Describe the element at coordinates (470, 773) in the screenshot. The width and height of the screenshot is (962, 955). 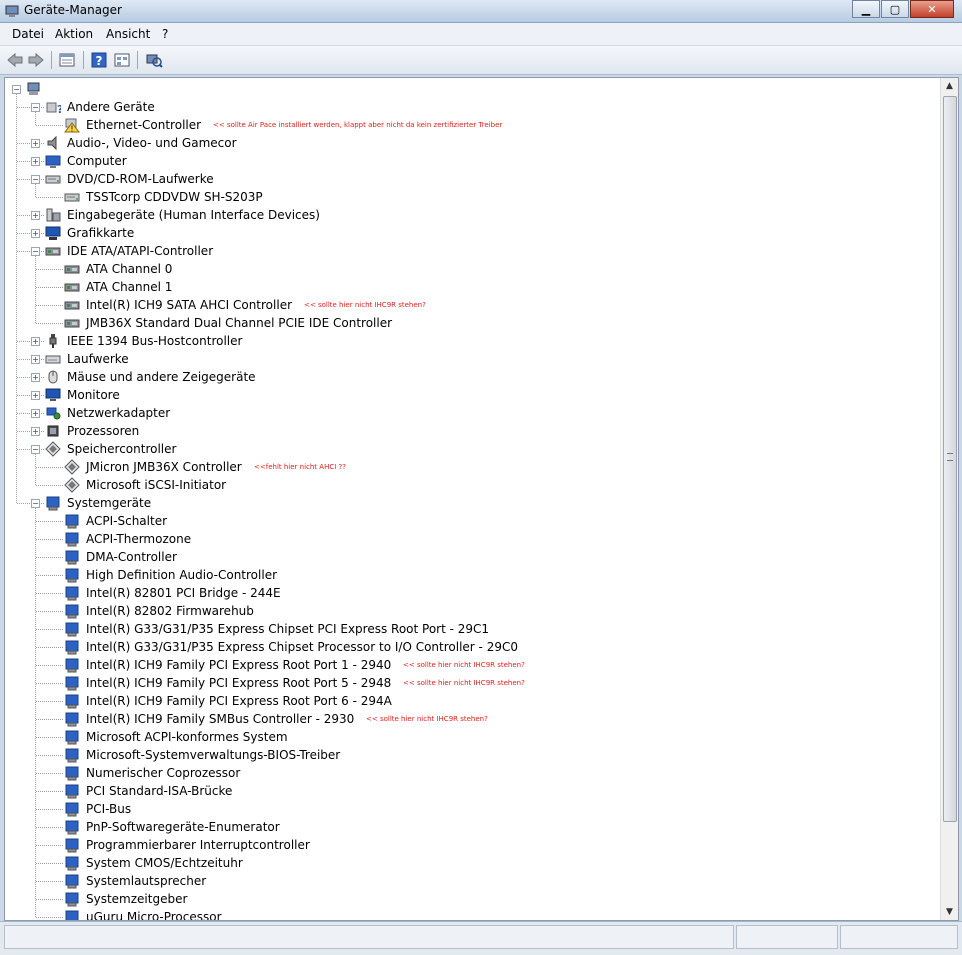
I see `tree-device-row: Numerischer Coprozessor` at that location.